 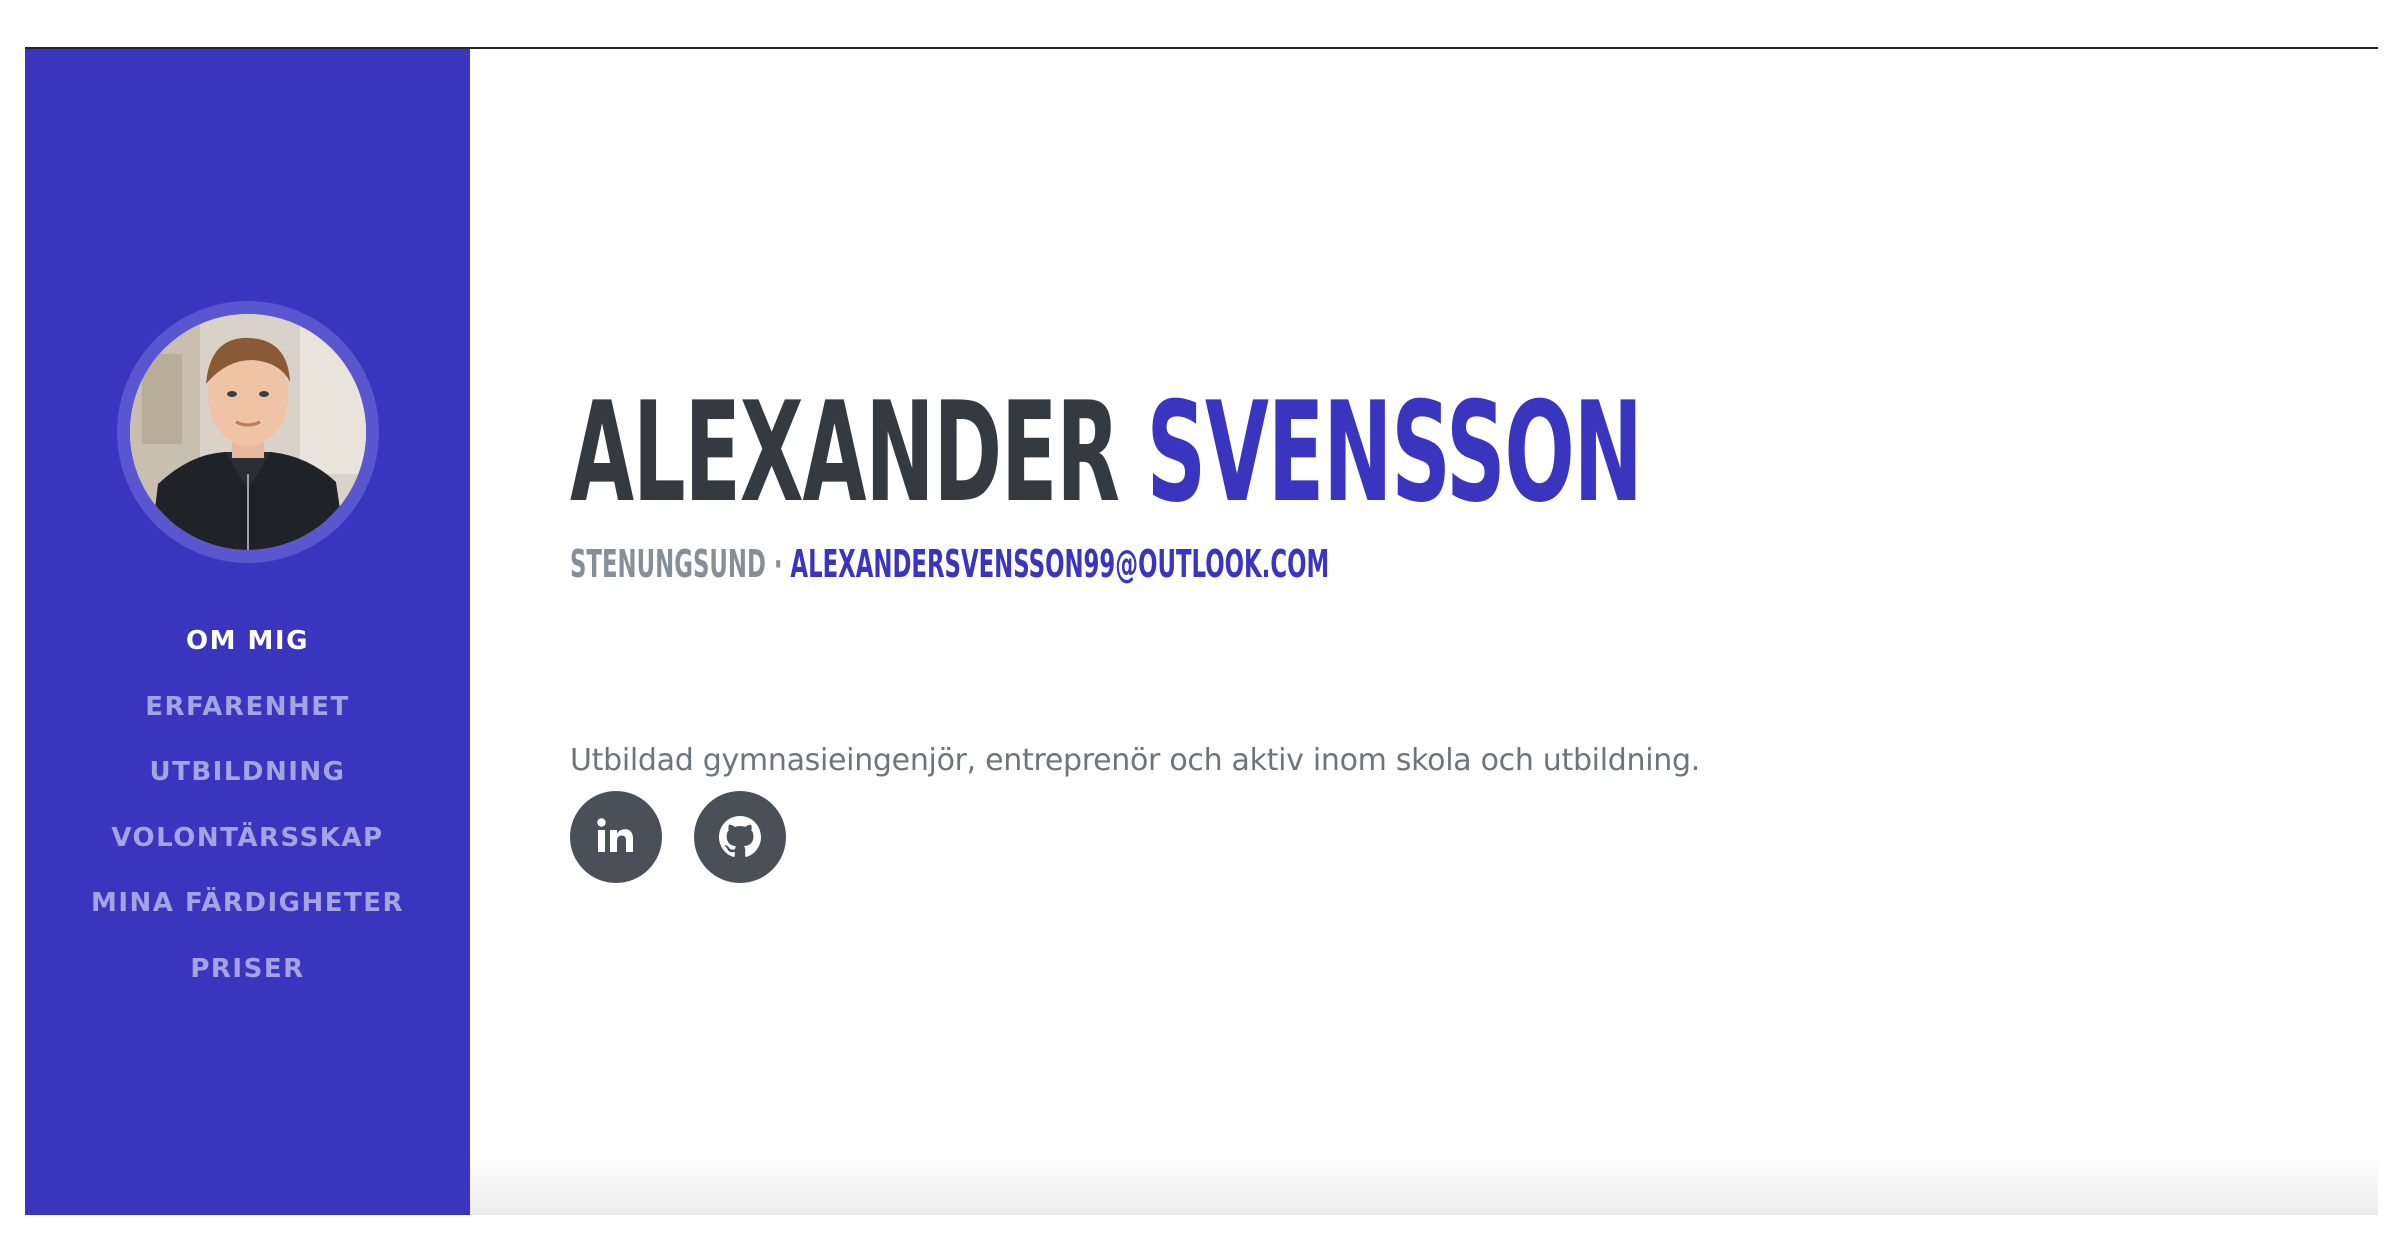 I want to click on page-title: ALEXANDER SVENSSON, so click(x=1106, y=453).